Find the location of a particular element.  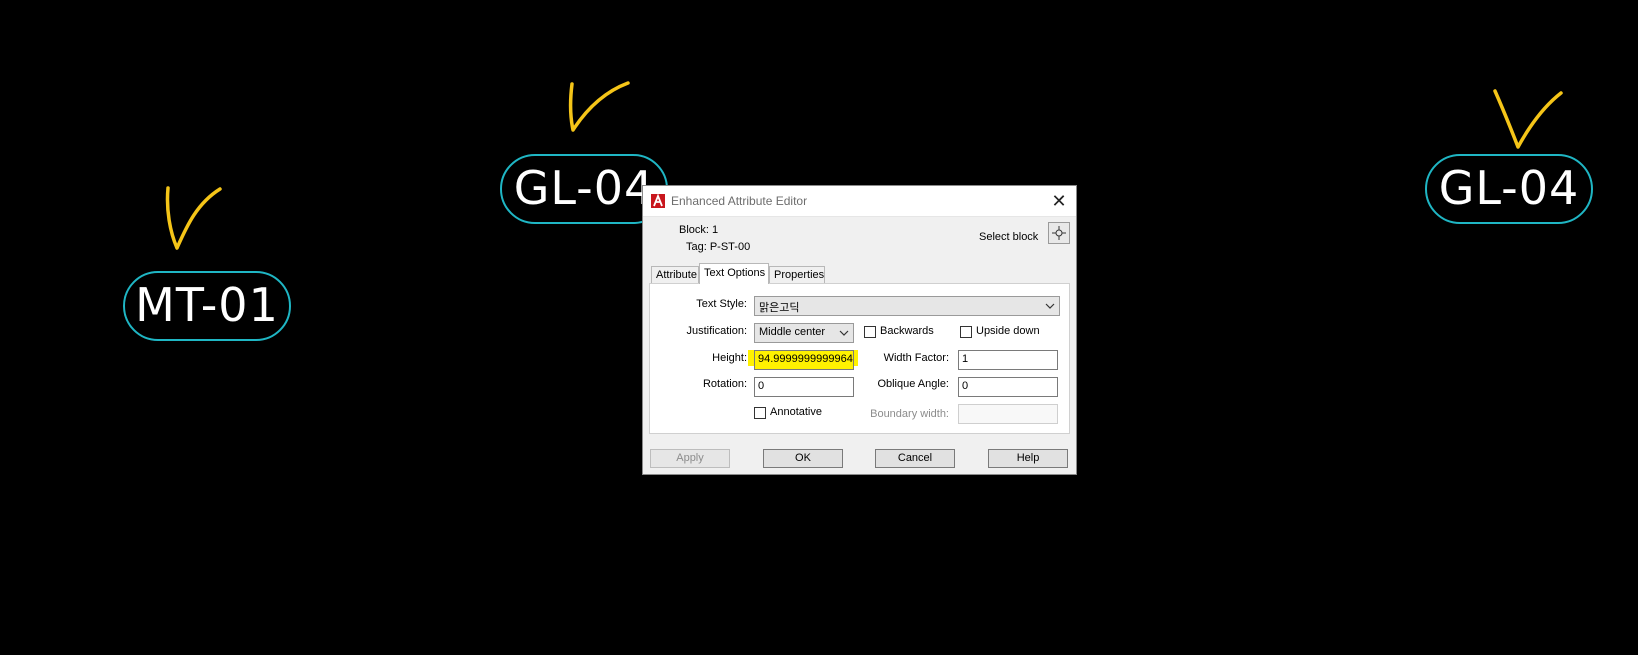

help-button: Help is located at coordinates (1028, 458).